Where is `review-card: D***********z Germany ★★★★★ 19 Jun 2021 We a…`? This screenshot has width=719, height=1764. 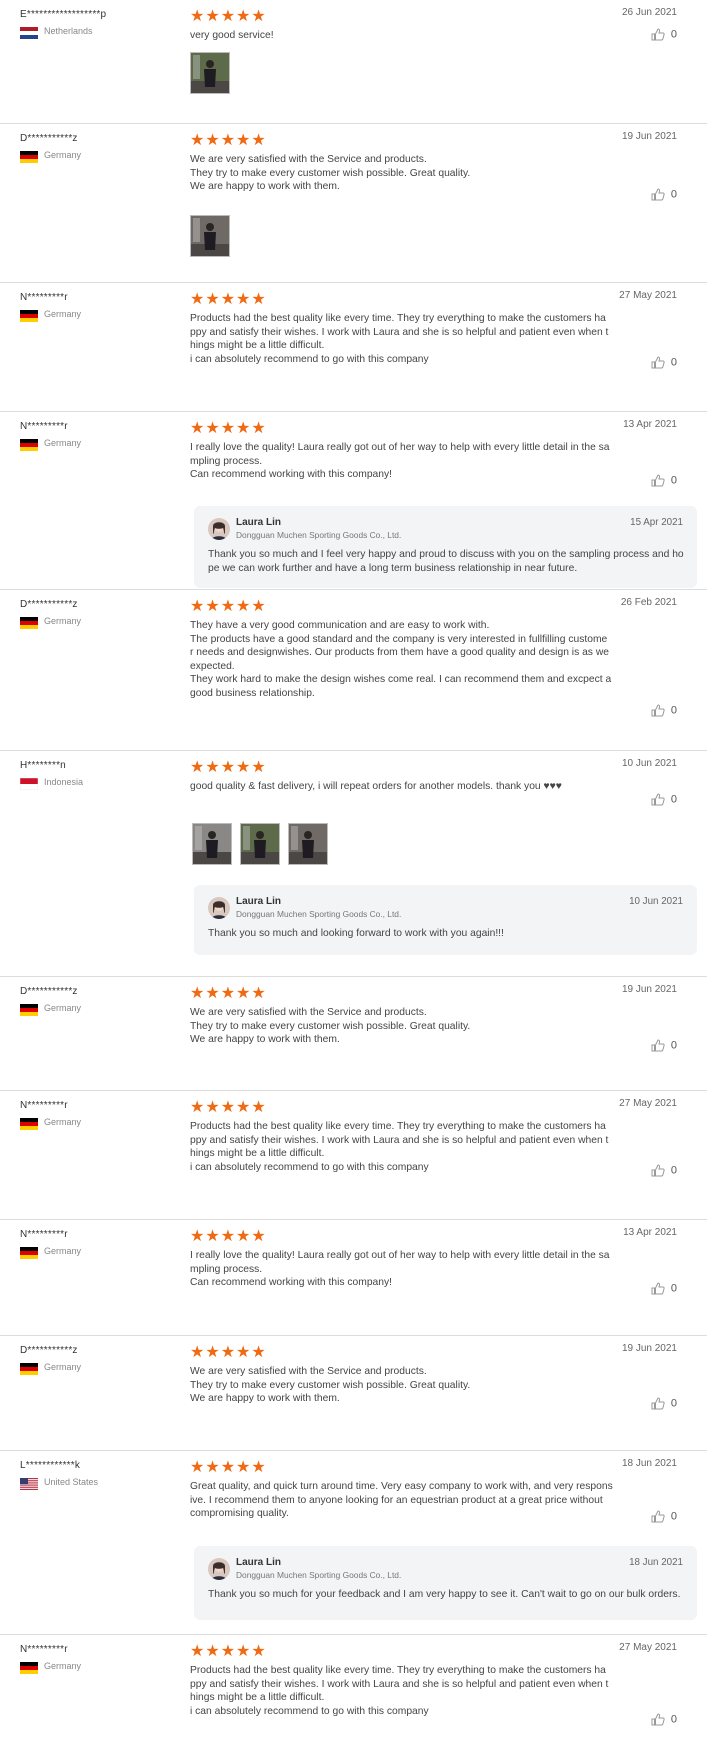
review-card: D***********z Germany ★★★★★ 19 Jun 2021 We a… is located at coordinates (353, 1393).